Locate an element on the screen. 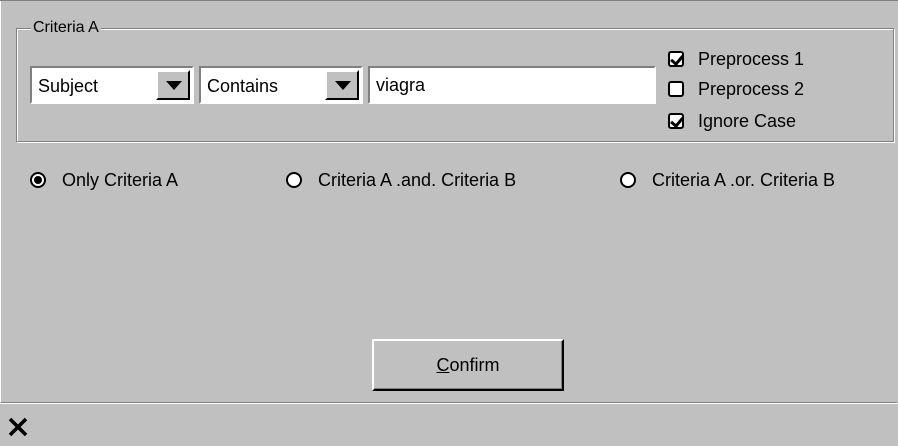 The height and width of the screenshot is (446, 898). field-select-dropdown-button is located at coordinates (173, 85).